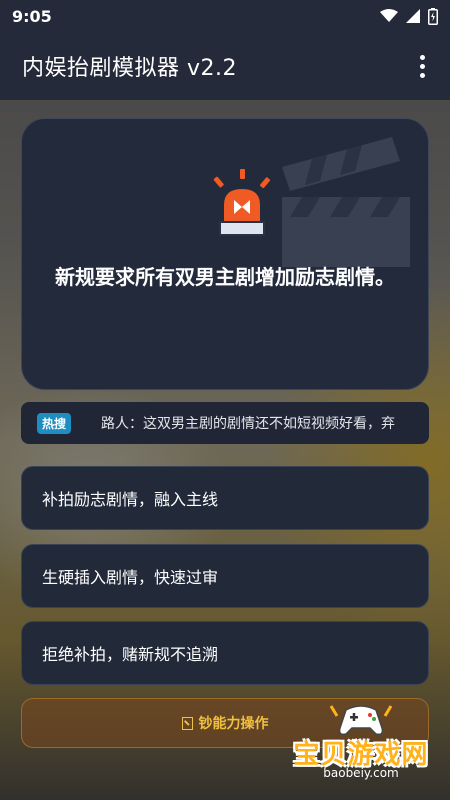 Image resolution: width=450 pixels, height=800 pixels. What do you see at coordinates (187, 723) in the screenshot?
I see `checkbox-icon` at bounding box center [187, 723].